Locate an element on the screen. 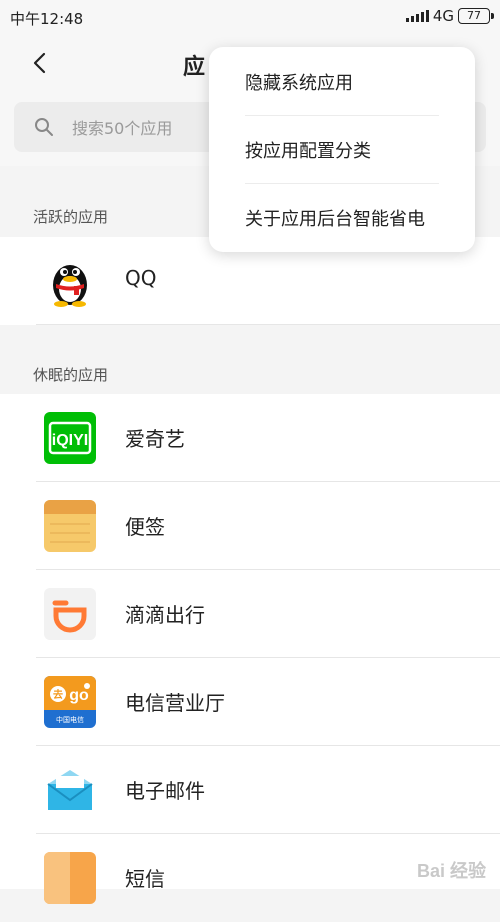  app-name: 滴滴出行 is located at coordinates (165, 615).